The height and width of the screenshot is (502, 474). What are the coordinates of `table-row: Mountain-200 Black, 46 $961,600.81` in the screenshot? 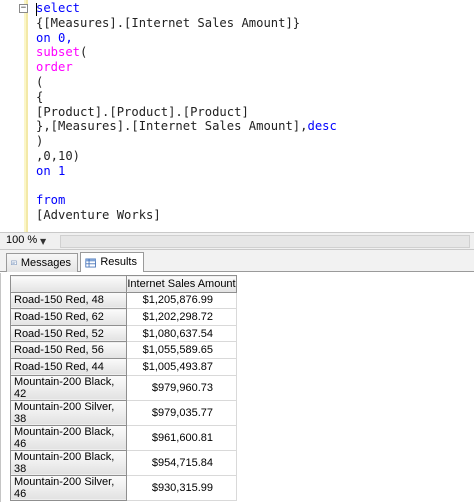 It's located at (123, 437).